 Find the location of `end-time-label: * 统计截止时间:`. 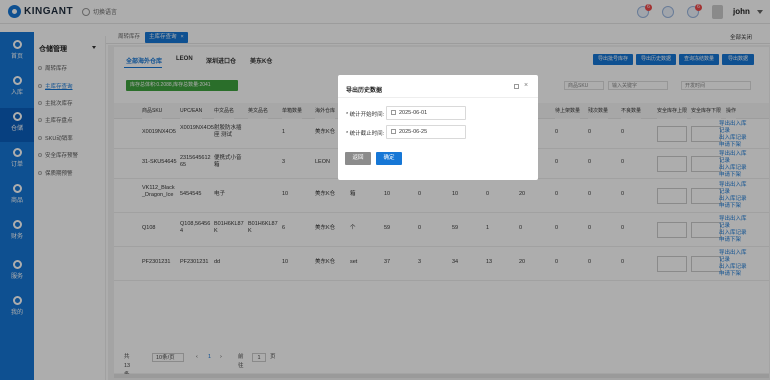

end-time-label: * 统计截止时间: is located at coordinates (365, 134).